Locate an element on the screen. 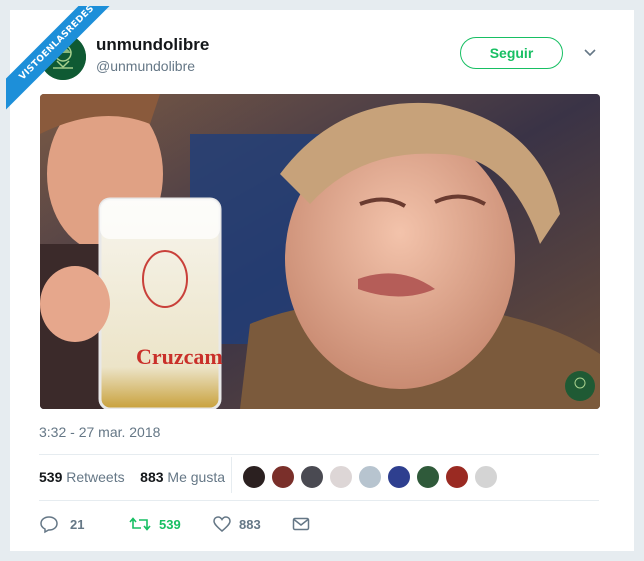  likes-count: 883 is located at coordinates (151, 477).